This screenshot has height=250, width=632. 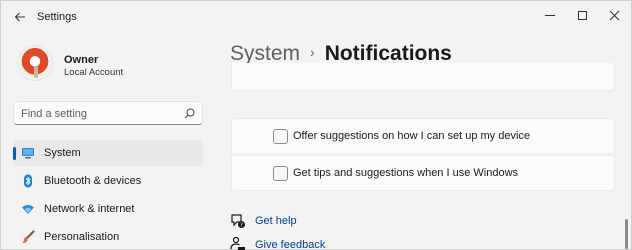 I want to click on sidebar-item-personalisation: Personalisation, so click(x=108, y=237).